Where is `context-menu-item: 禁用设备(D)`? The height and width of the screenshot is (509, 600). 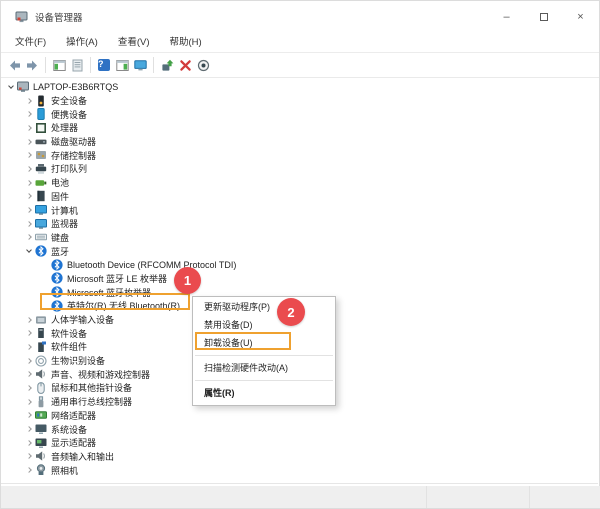 context-menu-item: 禁用设备(D) is located at coordinates (264, 325).